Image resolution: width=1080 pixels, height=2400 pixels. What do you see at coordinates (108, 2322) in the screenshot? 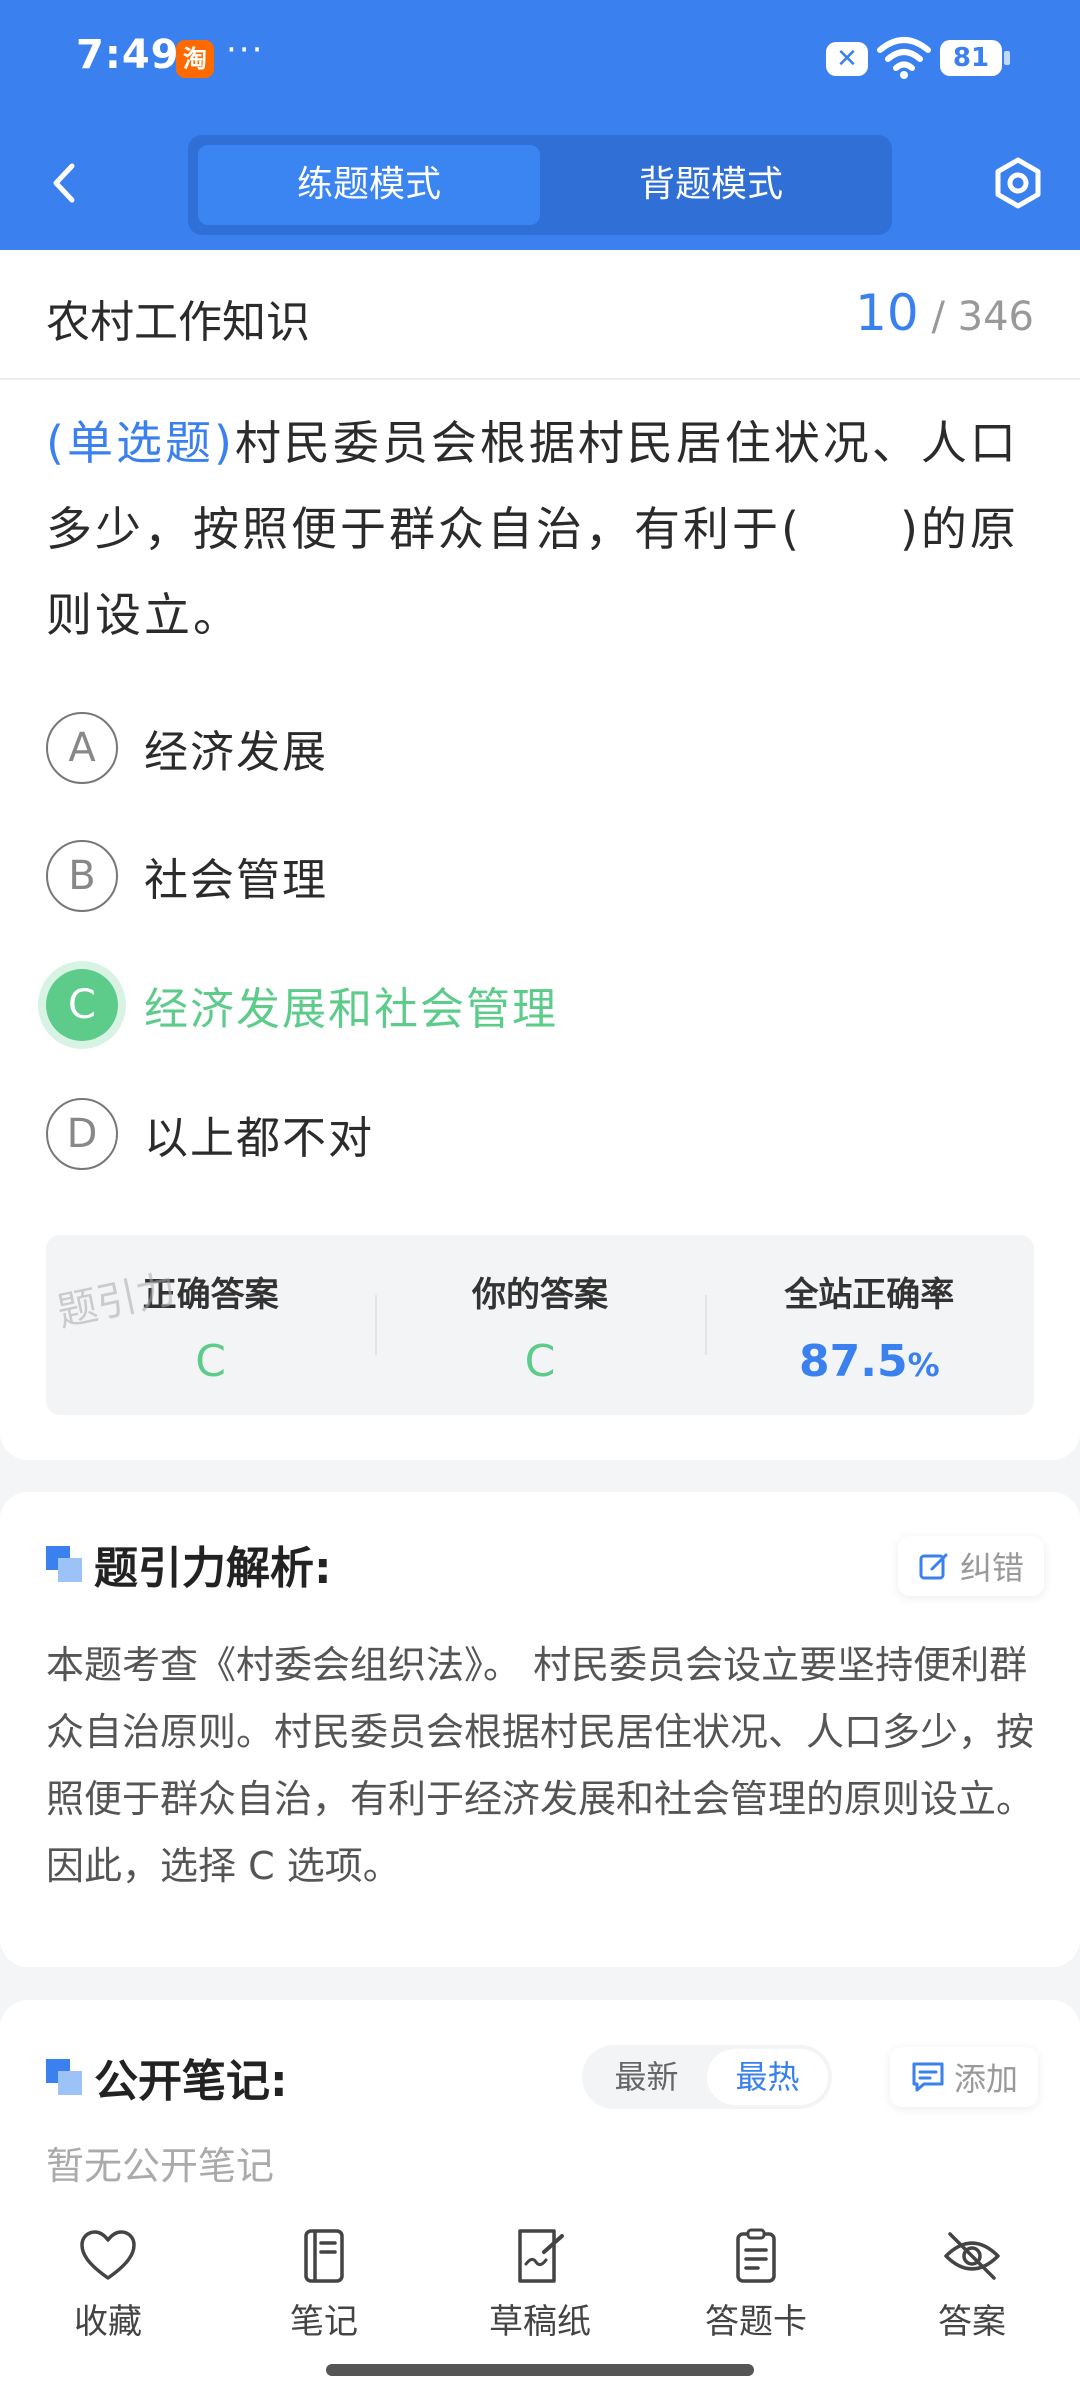
I see `favorite-label: 收藏` at bounding box center [108, 2322].